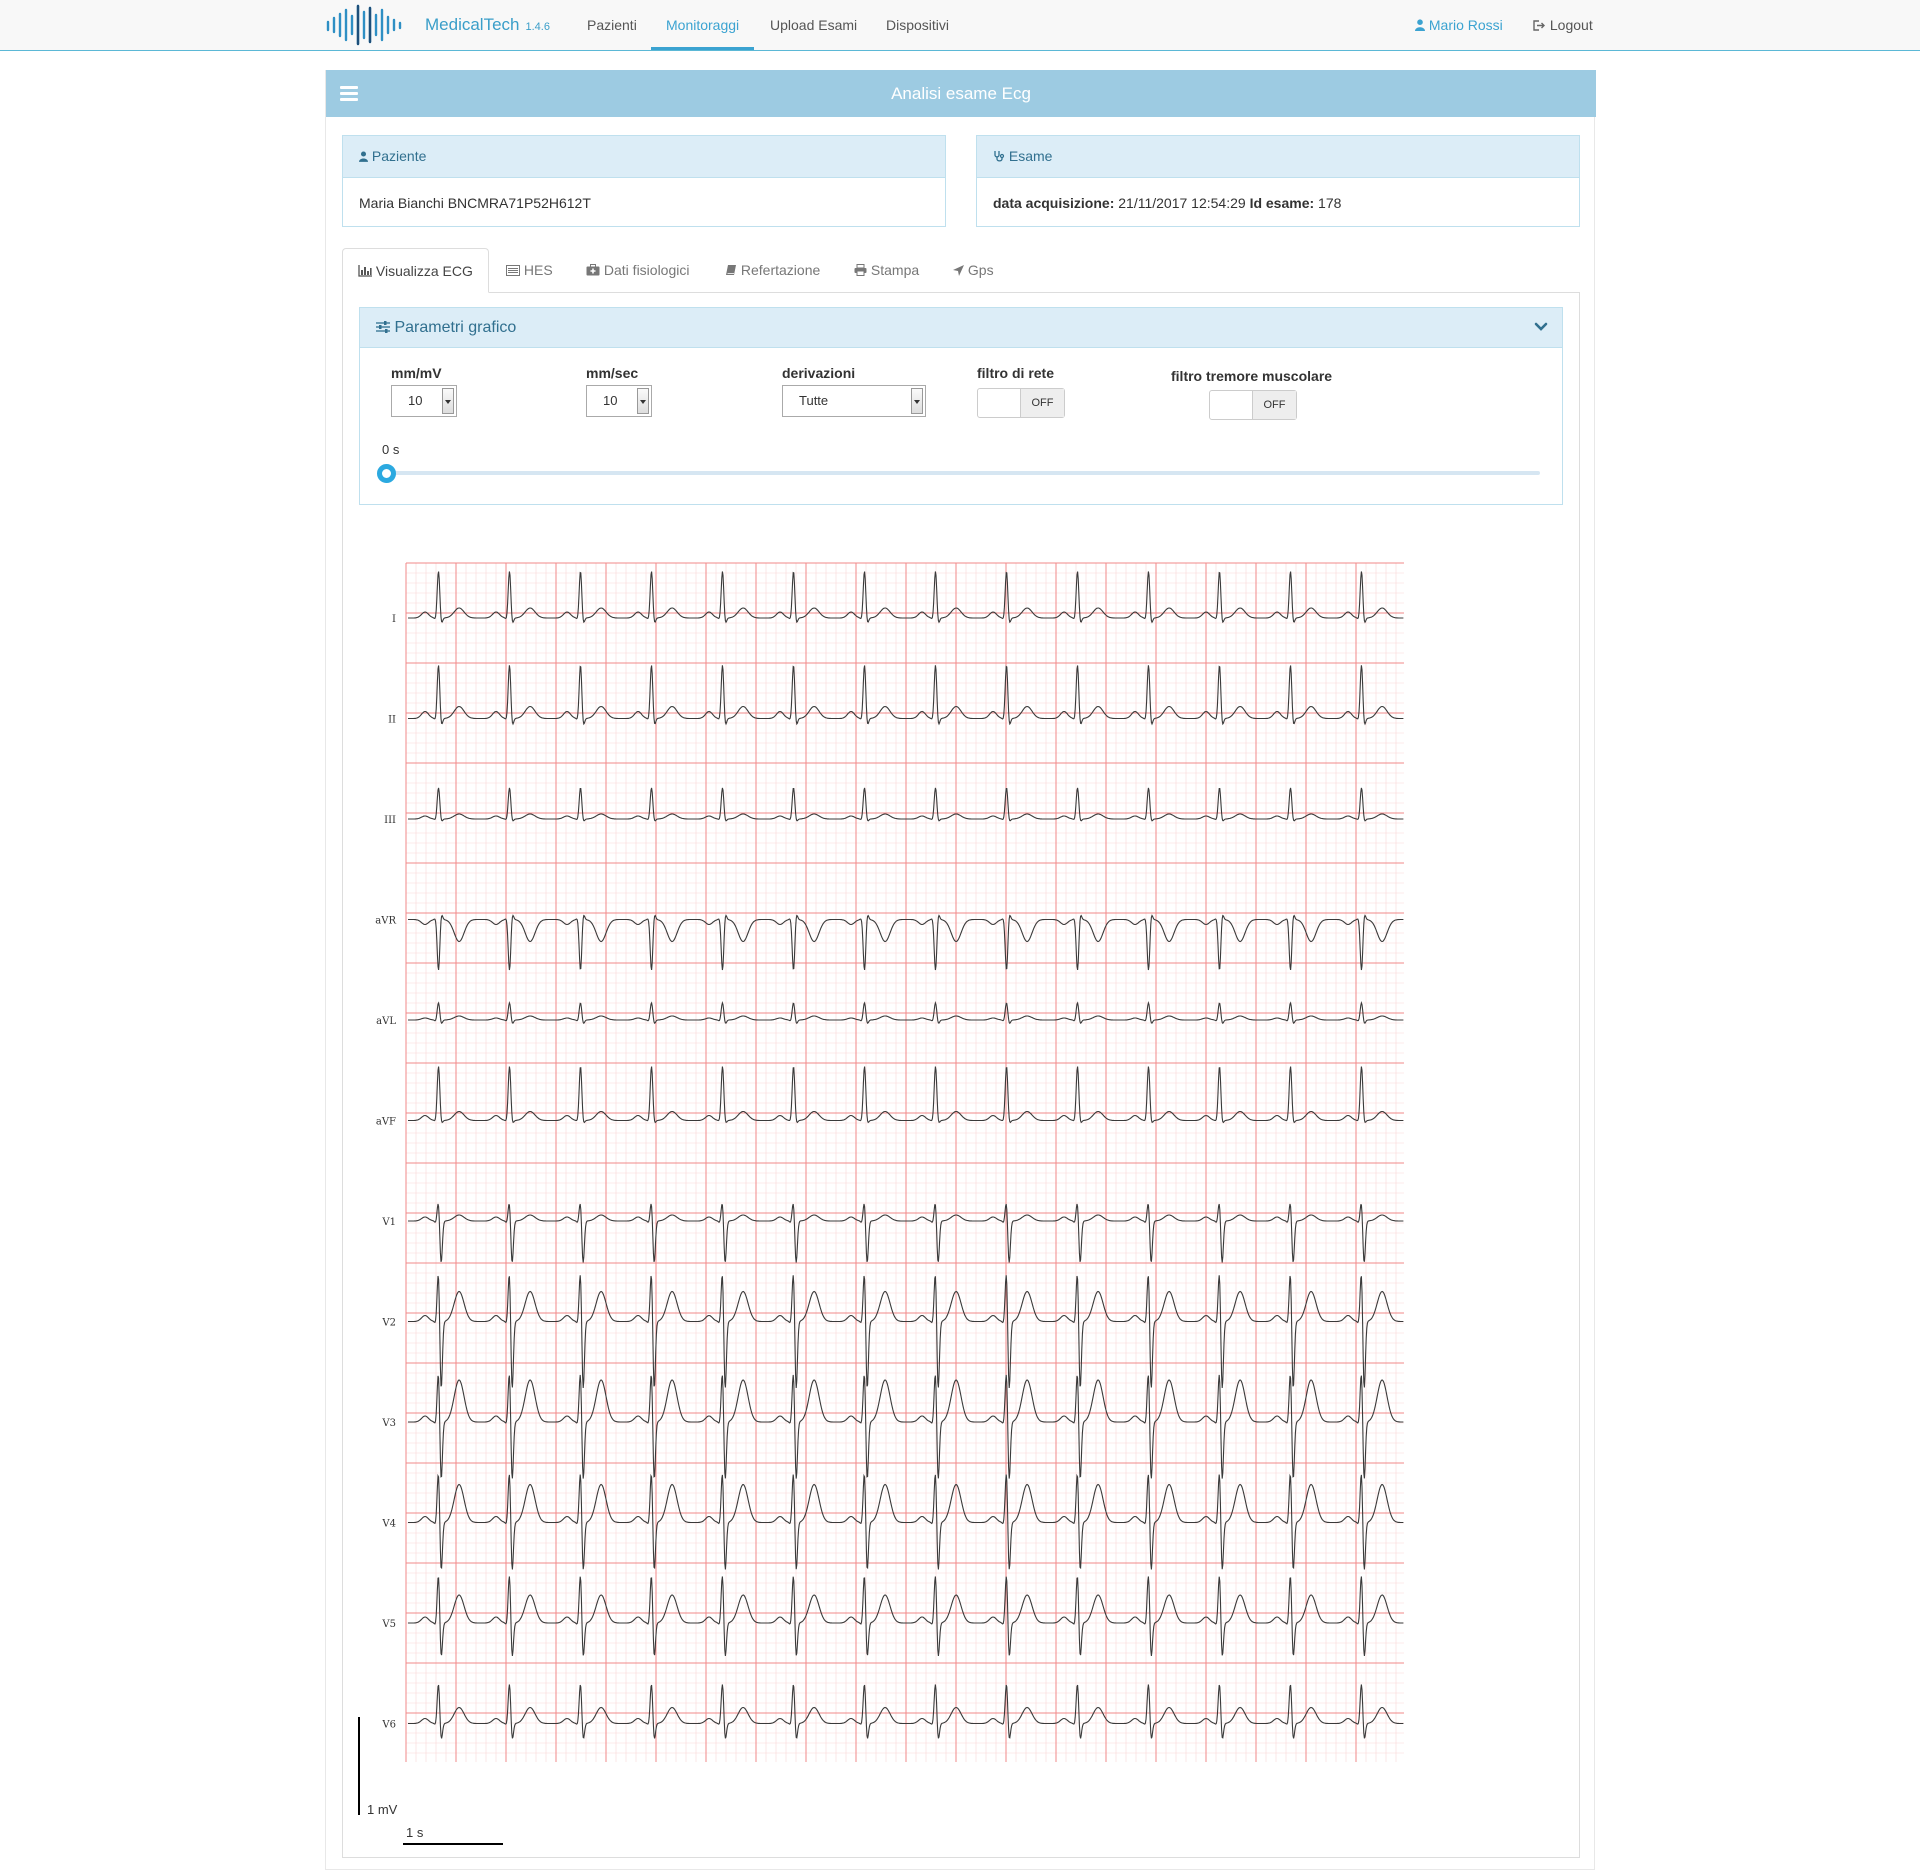  What do you see at coordinates (382, 1809) in the screenshot?
I see `amplitude-scale-label: 1 mV` at bounding box center [382, 1809].